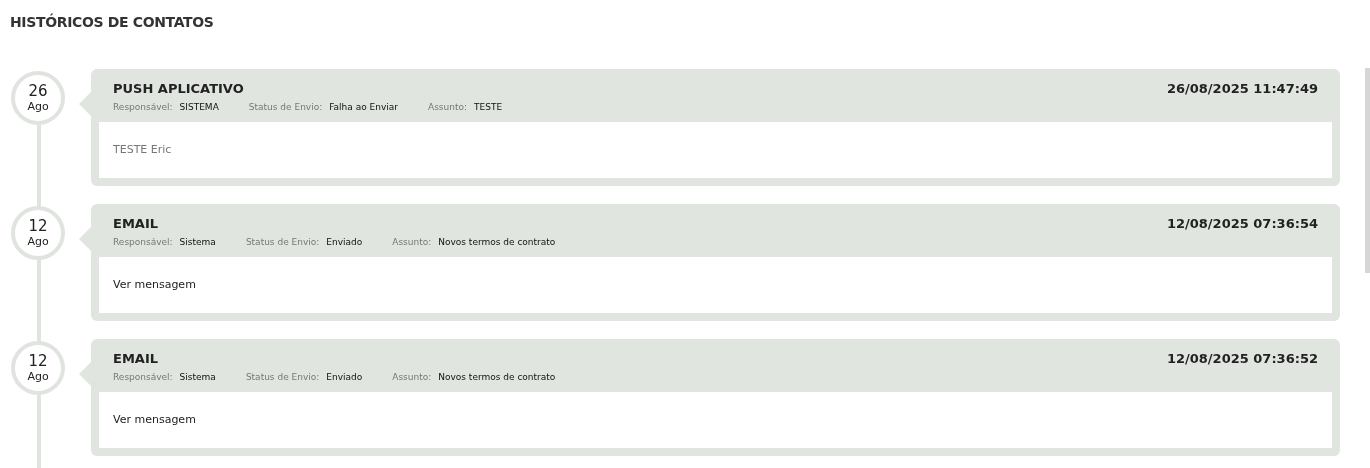 This screenshot has width=1370, height=468. Describe the element at coordinates (112, 22) in the screenshot. I see `page-title: HISTÓRICOS DE CONTATOS` at that location.